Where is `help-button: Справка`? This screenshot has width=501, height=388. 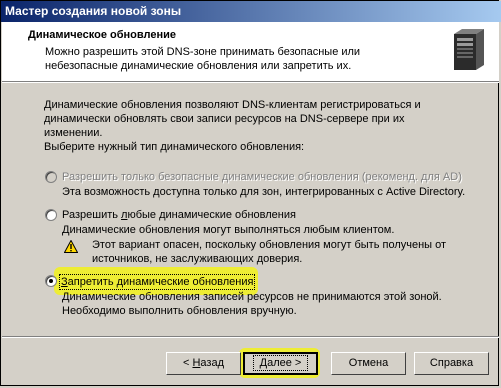
help-button: Справка is located at coordinates (451, 363).